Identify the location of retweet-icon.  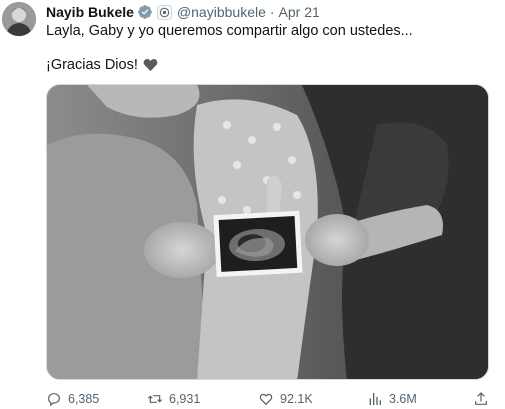
(155, 399).